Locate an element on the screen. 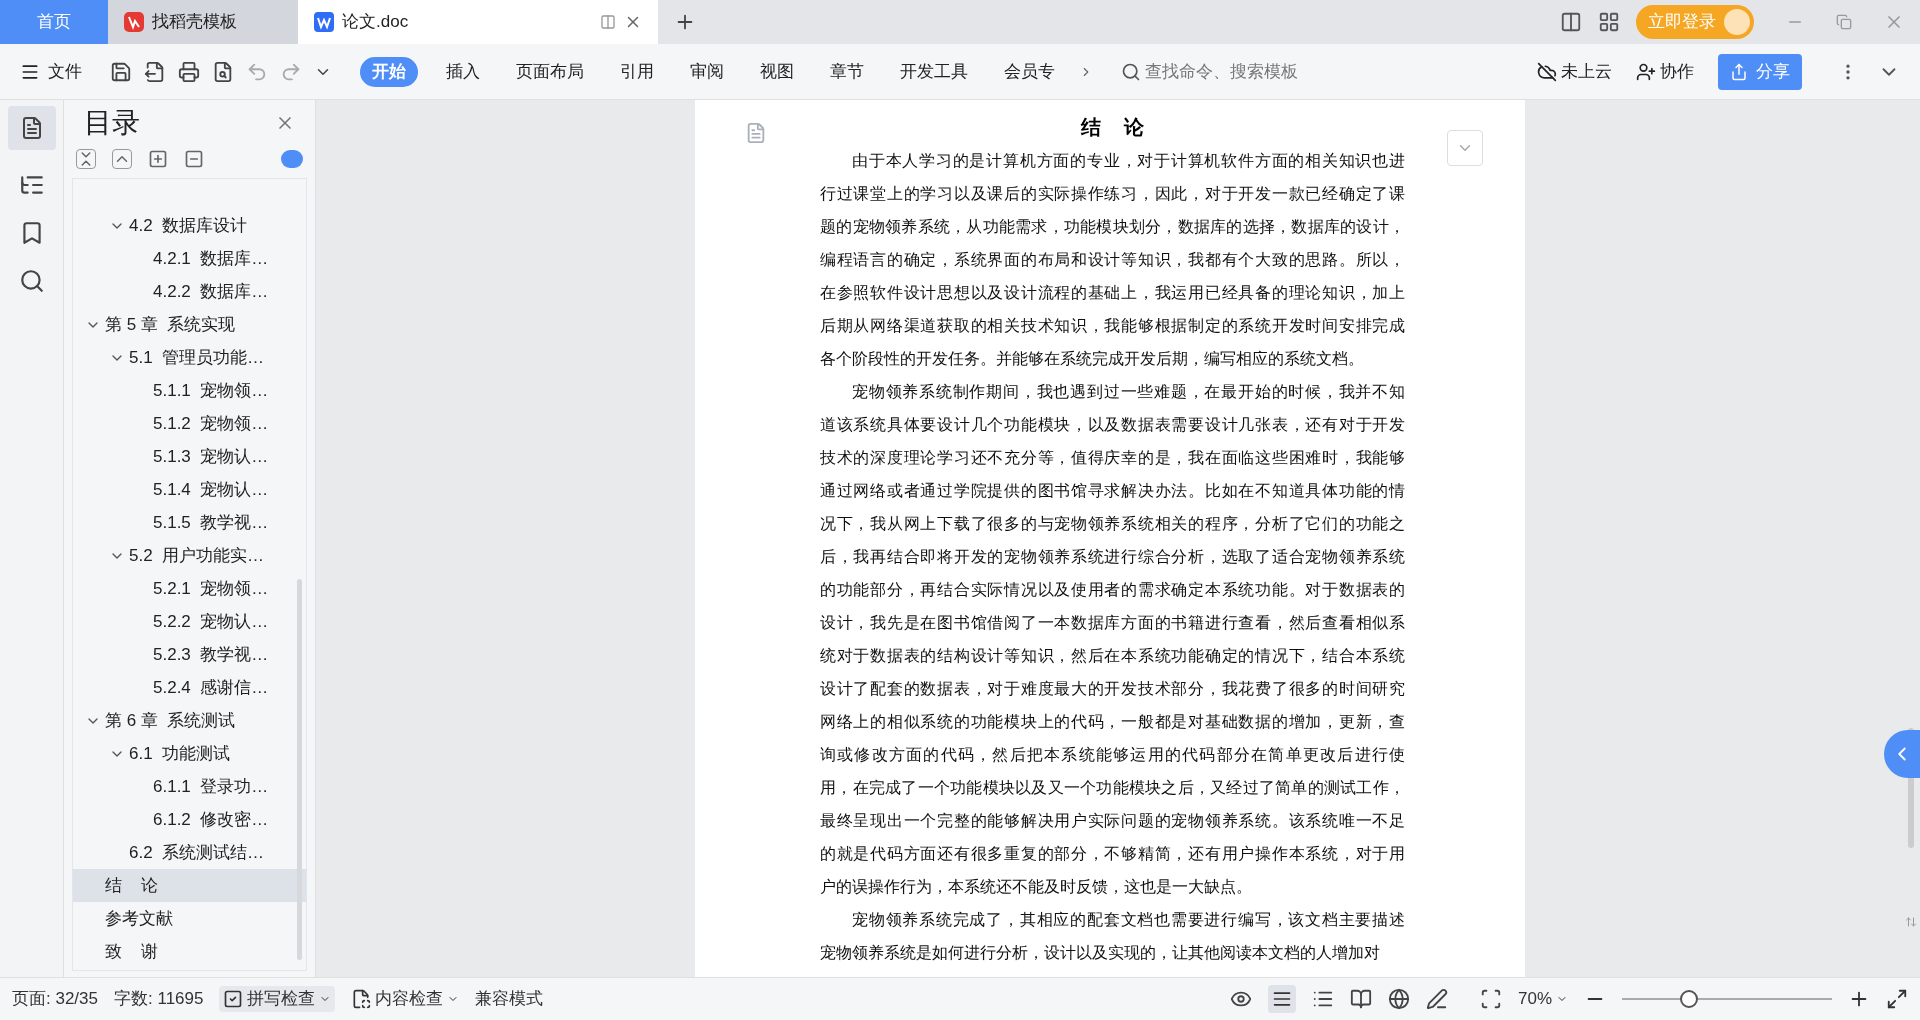 Image resolution: width=1920 pixels, height=1020 pixels. ribbon-tab: 审阅 is located at coordinates (707, 71).